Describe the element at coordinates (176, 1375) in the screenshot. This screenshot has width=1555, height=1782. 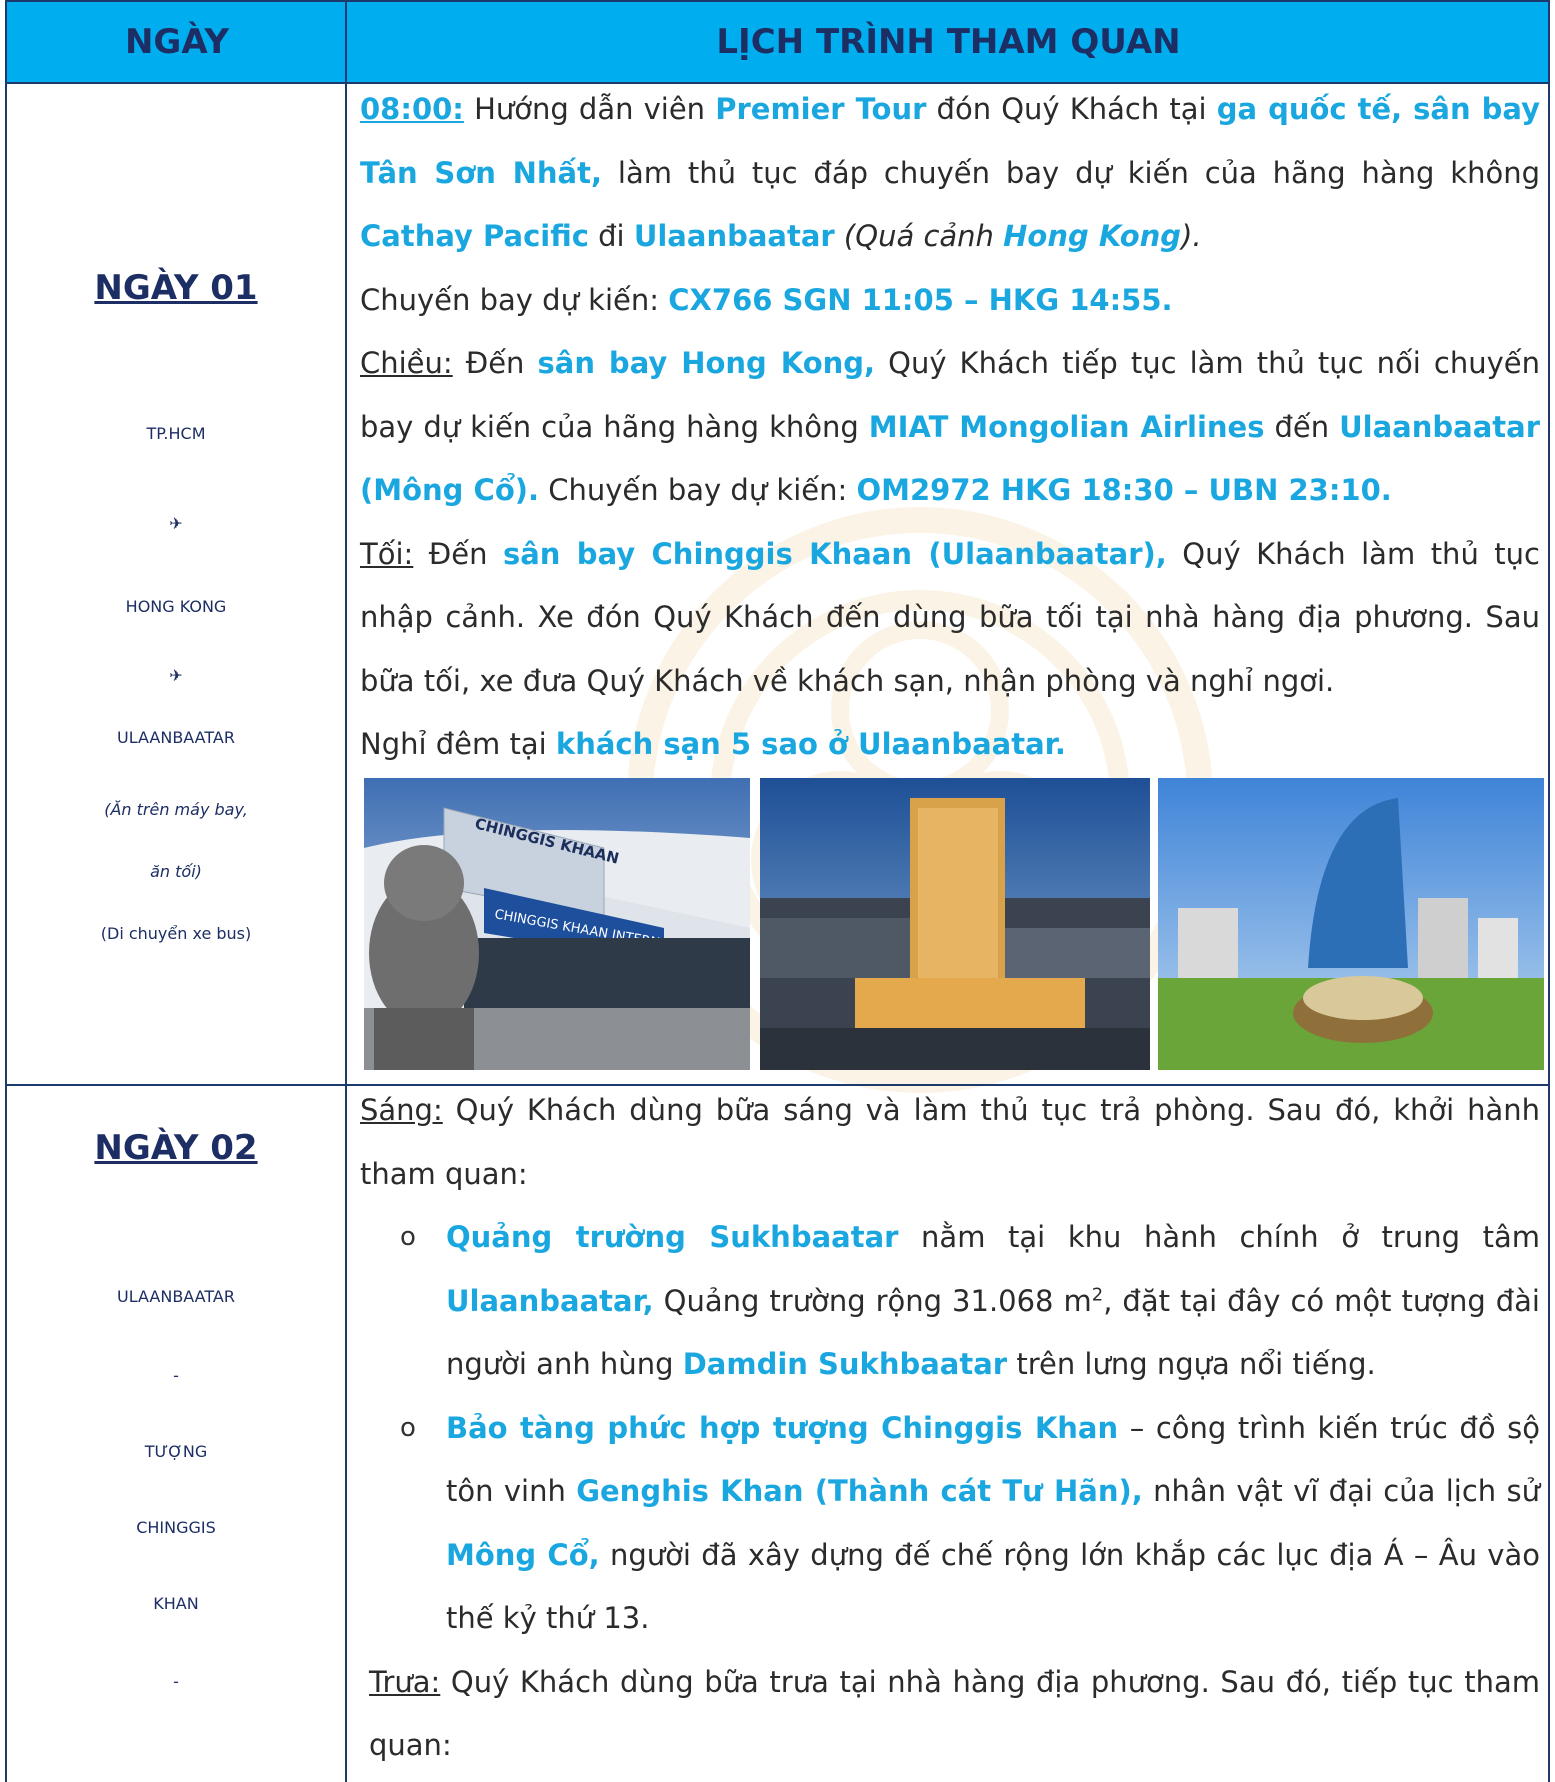
I see `day2-route-2: -` at that location.